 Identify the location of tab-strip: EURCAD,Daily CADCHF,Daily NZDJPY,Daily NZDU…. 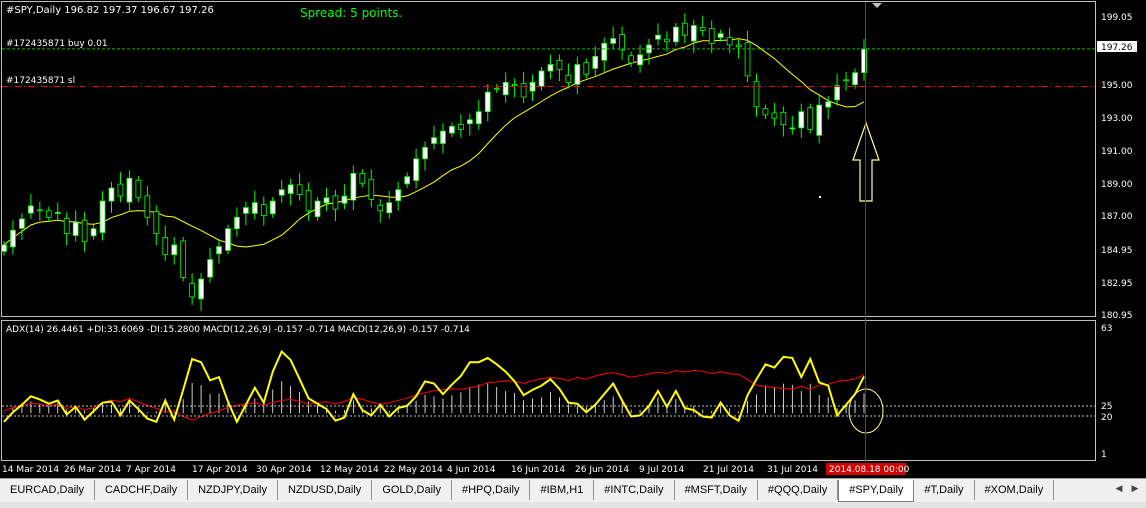
(527, 491).